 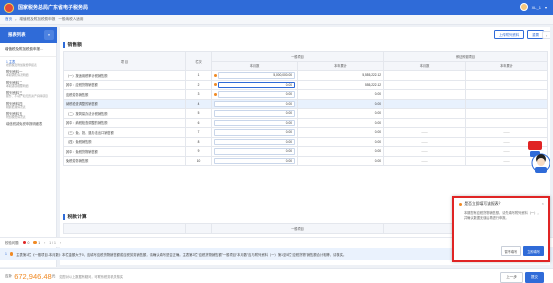 What do you see at coordinates (198, 103) in the screenshot?
I see `row-line-number: 4` at bounding box center [198, 103].